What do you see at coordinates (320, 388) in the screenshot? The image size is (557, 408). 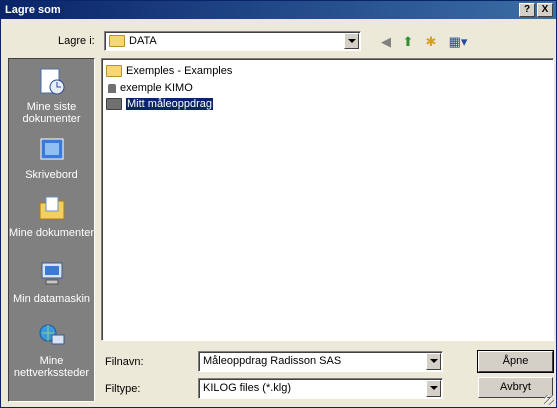 I see `filetype-select: KILOG files (*.klg)` at bounding box center [320, 388].